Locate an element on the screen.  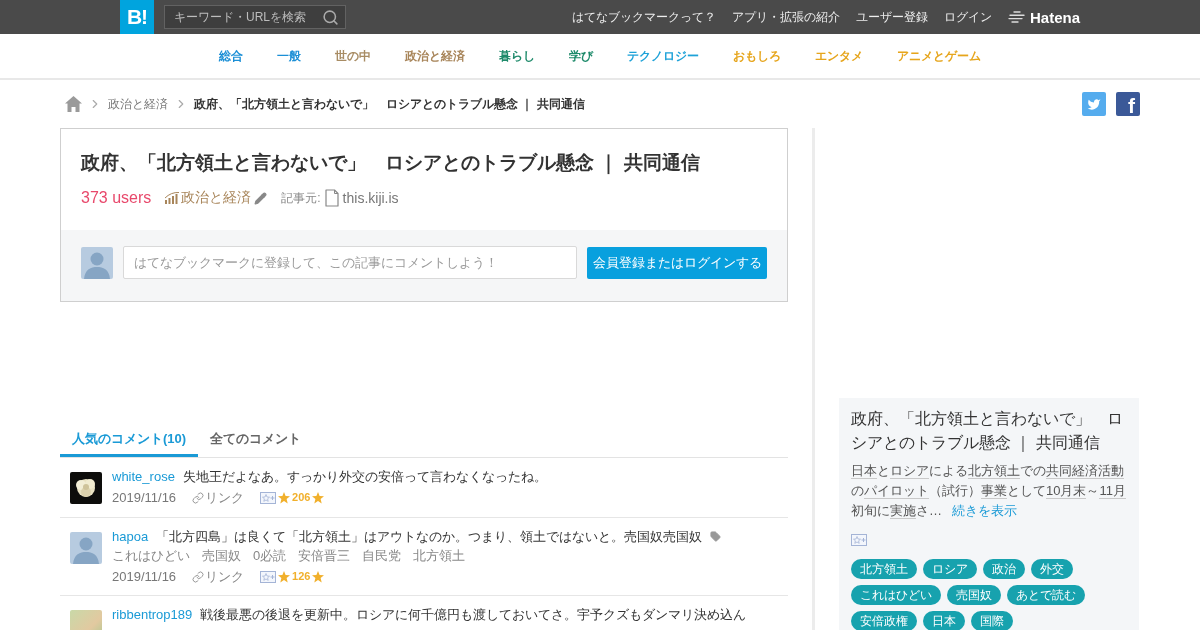
home-icon is located at coordinates (73, 104).